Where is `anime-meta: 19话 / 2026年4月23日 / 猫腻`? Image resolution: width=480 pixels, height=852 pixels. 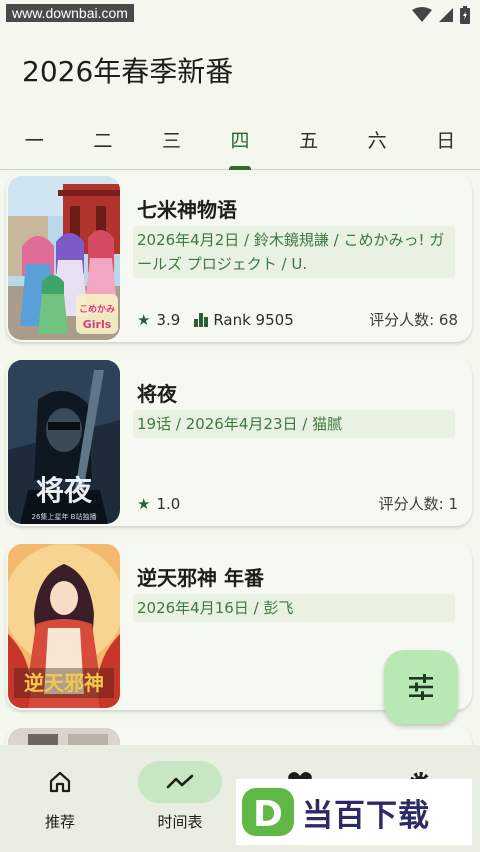 anime-meta: 19话 / 2026年4月23日 / 猫腻 is located at coordinates (294, 424).